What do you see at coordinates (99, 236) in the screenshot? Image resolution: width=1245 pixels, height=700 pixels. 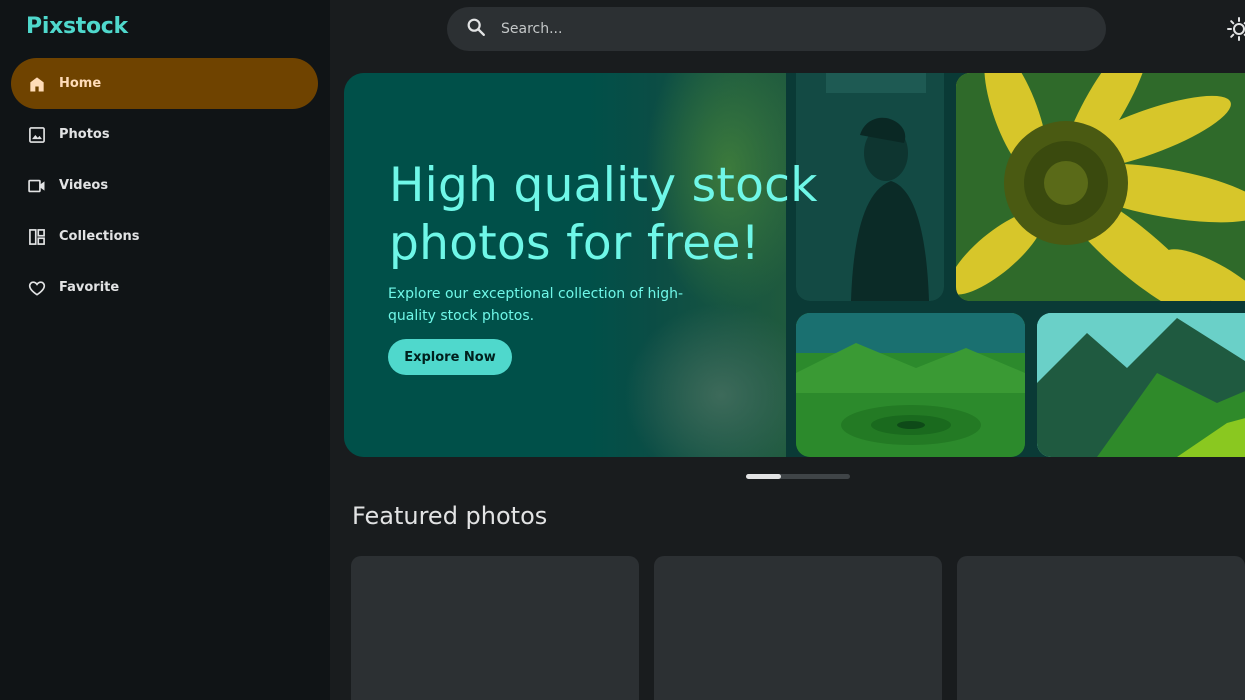 I see `sidebar-item-label: Collections` at bounding box center [99, 236].